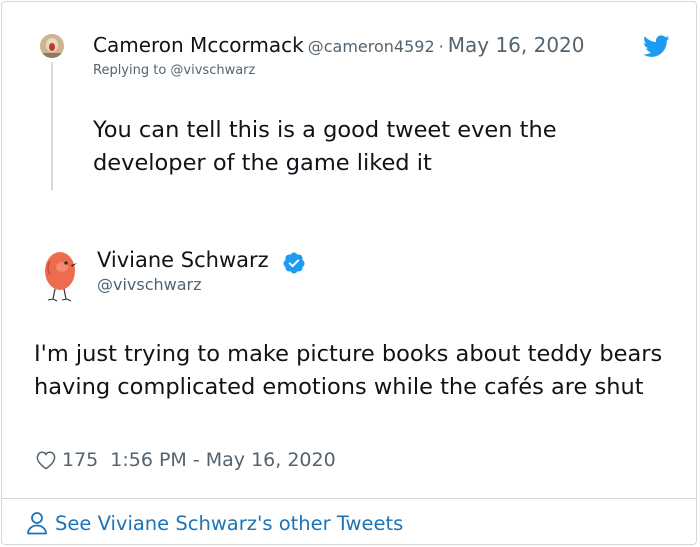 The image size is (700, 547). I want to click on reply-avatar, so click(52, 46).